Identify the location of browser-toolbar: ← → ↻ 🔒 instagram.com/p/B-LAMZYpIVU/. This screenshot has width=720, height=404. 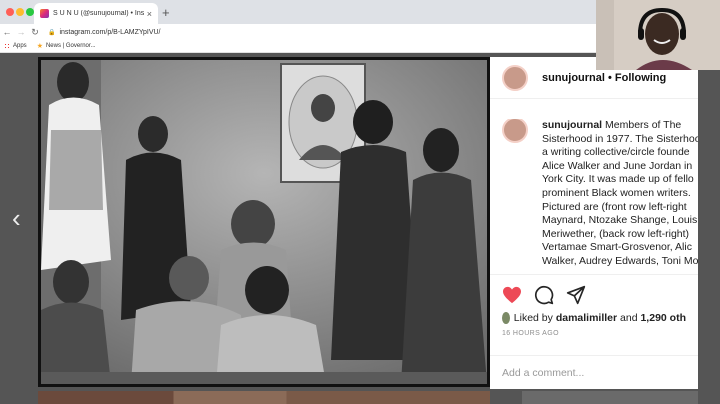
(298, 32).